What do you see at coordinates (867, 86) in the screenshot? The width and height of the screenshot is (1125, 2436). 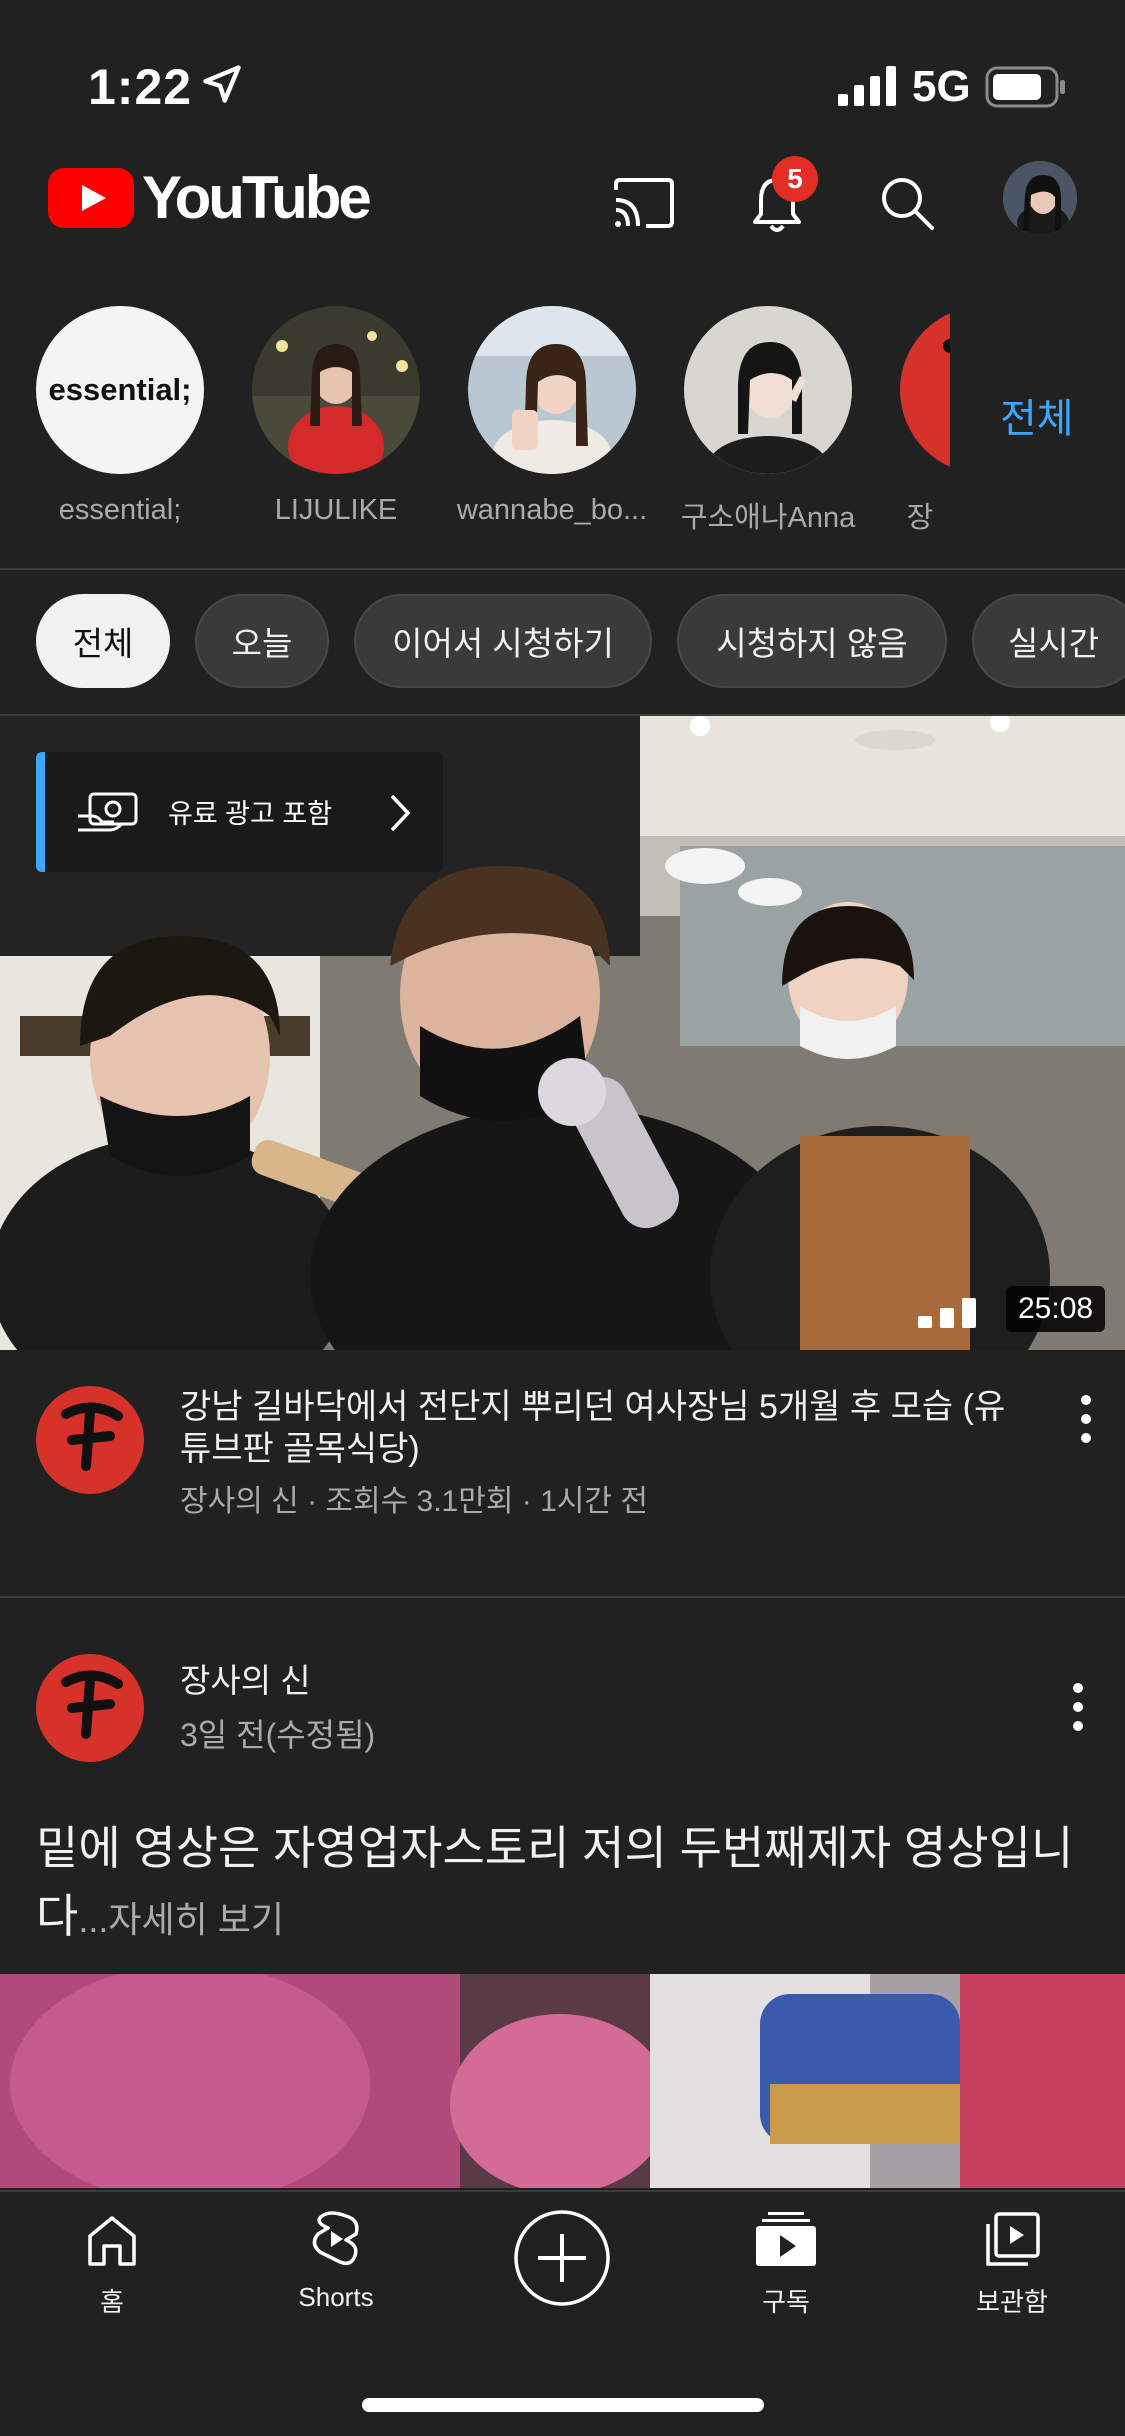 I see `signal-icon` at bounding box center [867, 86].